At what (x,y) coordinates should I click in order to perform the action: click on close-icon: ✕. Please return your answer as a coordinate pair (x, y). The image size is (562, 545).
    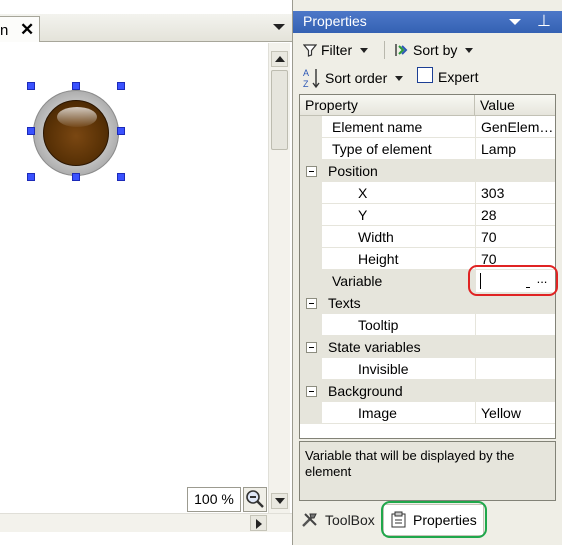
    Looking at the image, I should click on (27, 30).